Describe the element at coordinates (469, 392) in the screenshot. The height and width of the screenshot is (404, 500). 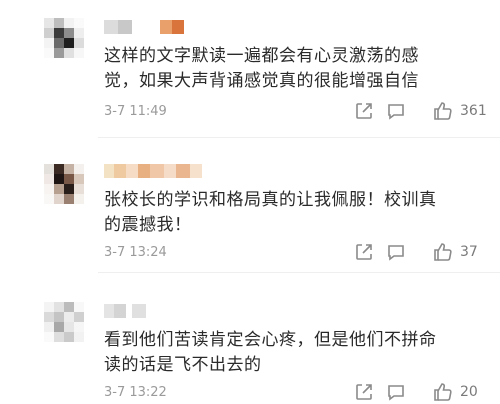
I see `like-count: 20` at that location.